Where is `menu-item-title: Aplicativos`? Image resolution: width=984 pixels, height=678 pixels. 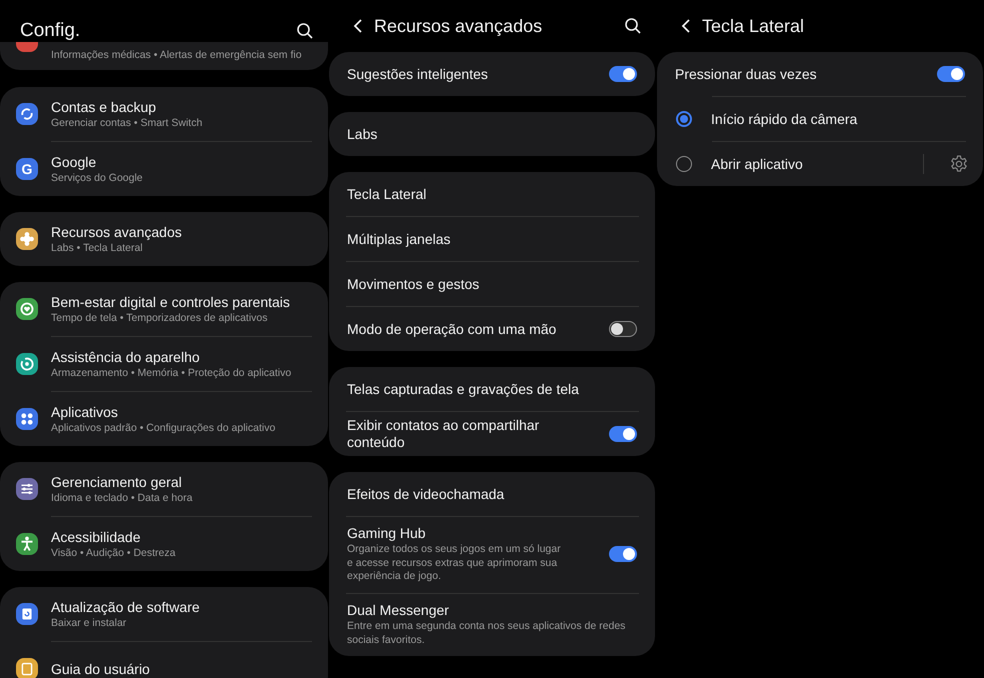 menu-item-title: Aplicativos is located at coordinates (163, 412).